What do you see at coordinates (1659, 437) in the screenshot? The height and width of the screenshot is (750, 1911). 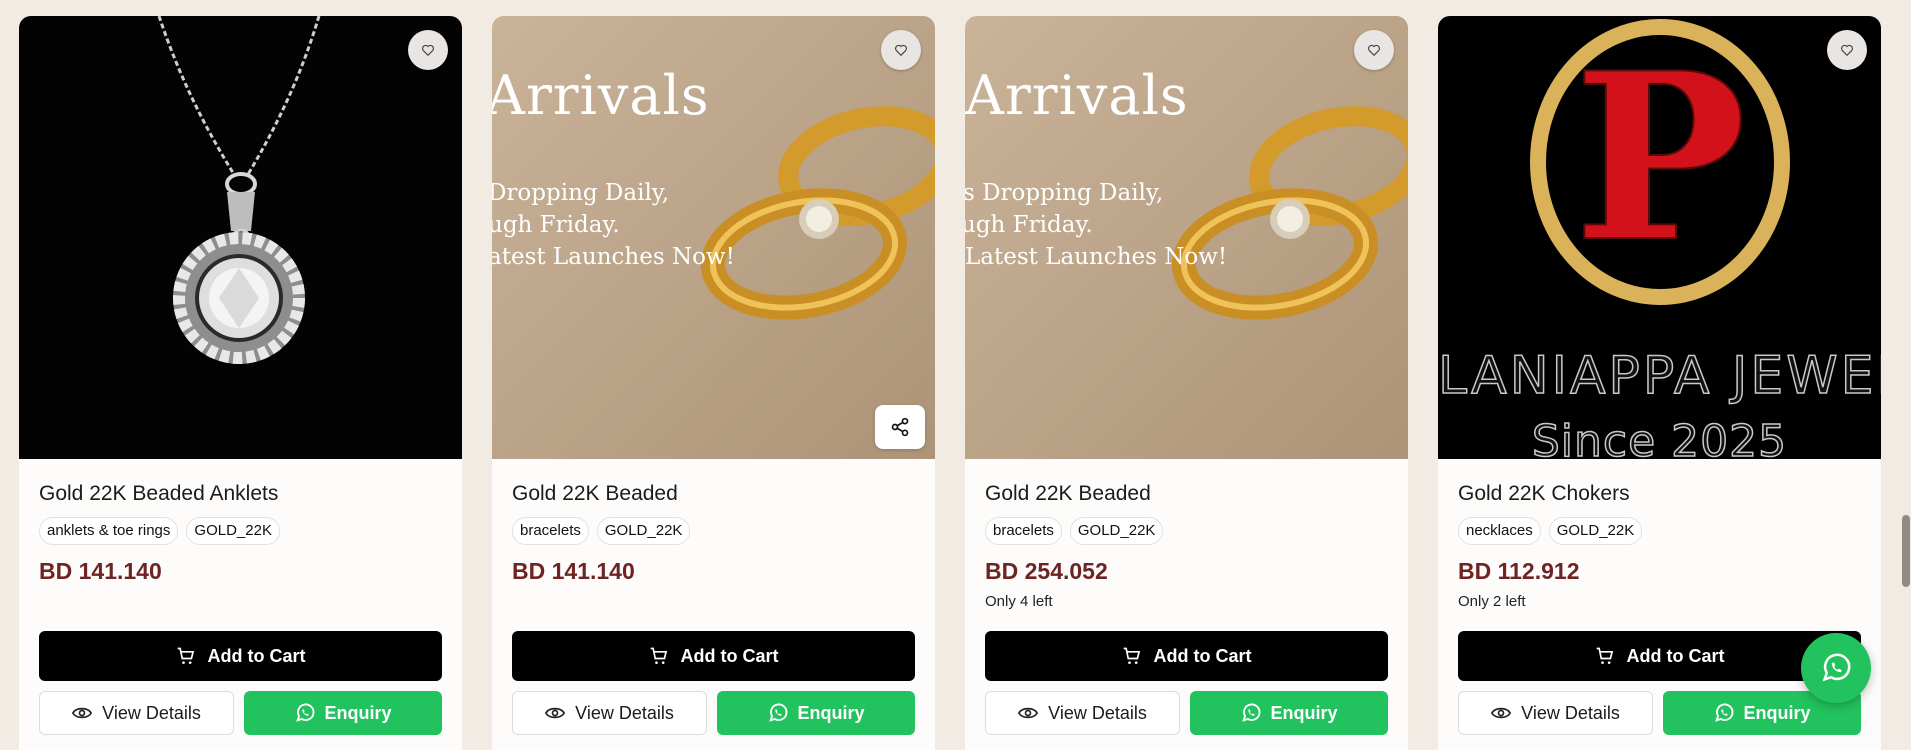 I see `logo-since: Since 2025` at bounding box center [1659, 437].